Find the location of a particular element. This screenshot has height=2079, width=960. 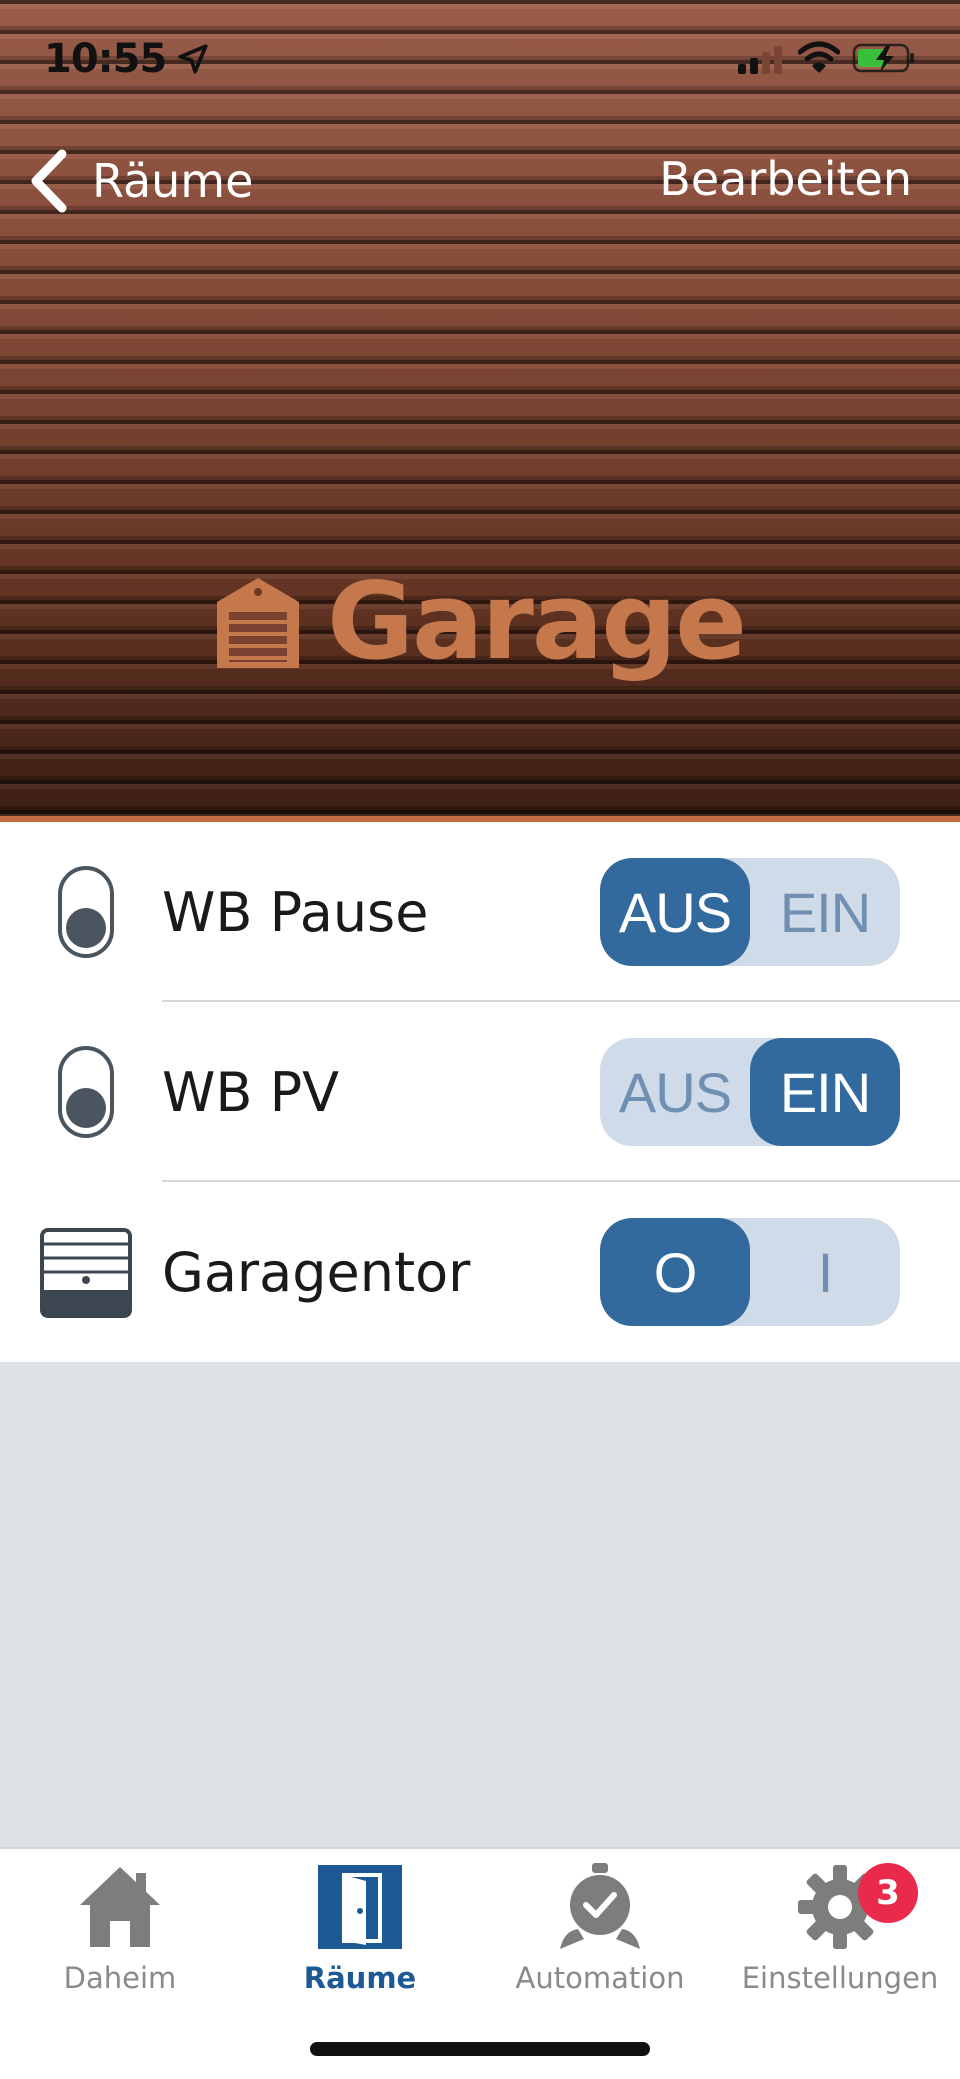

home-icon is located at coordinates (120, 1907).